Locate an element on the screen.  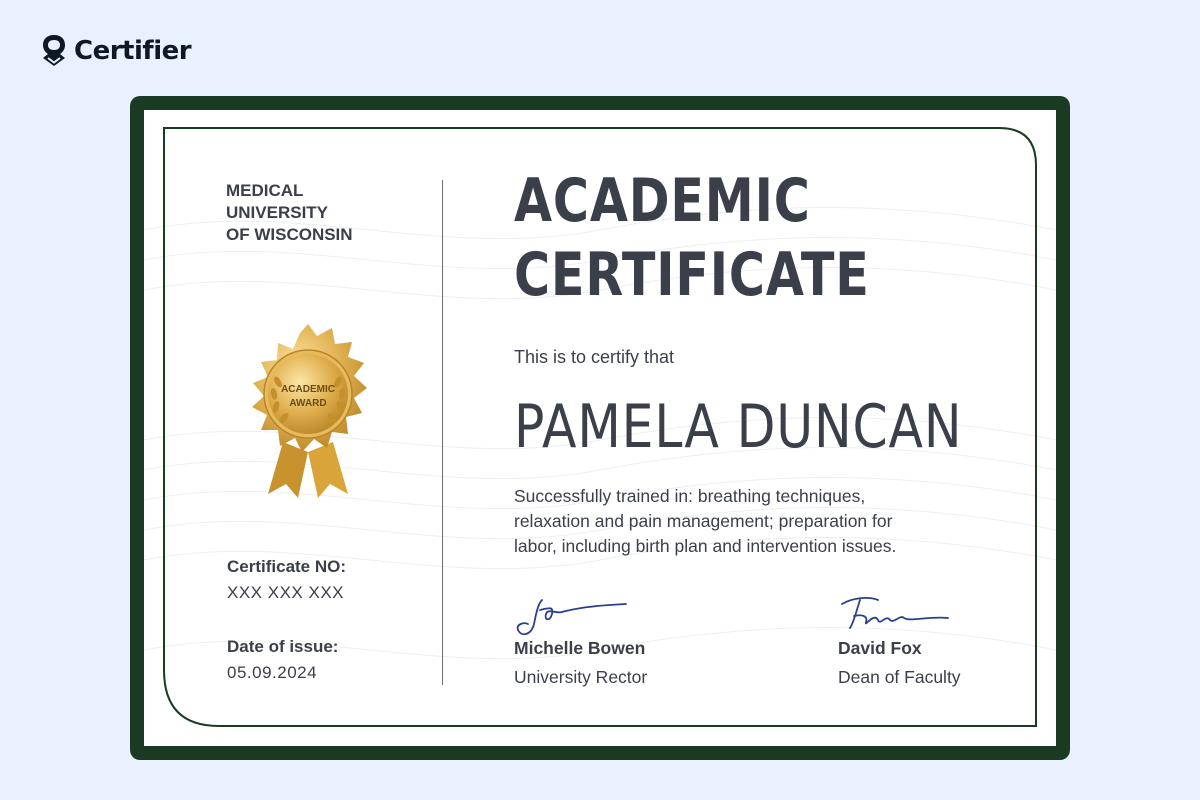
seal-text-line2: AWARD is located at coordinates (307, 403).